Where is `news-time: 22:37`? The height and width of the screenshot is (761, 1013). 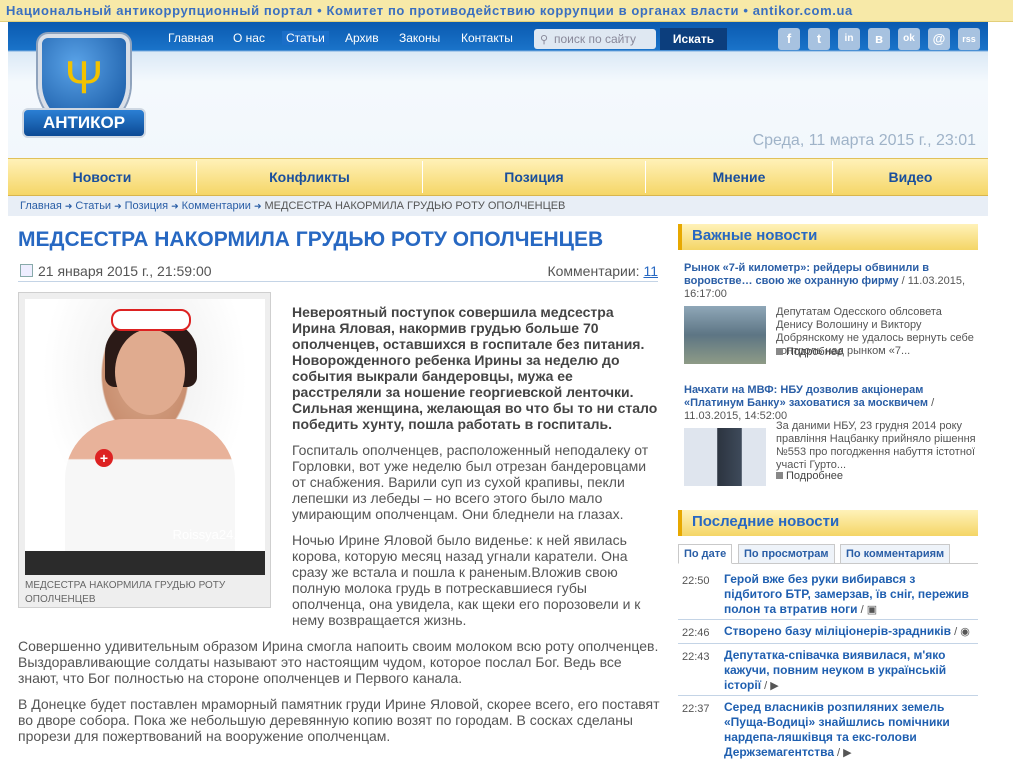 news-time: 22:37 is located at coordinates (696, 709).